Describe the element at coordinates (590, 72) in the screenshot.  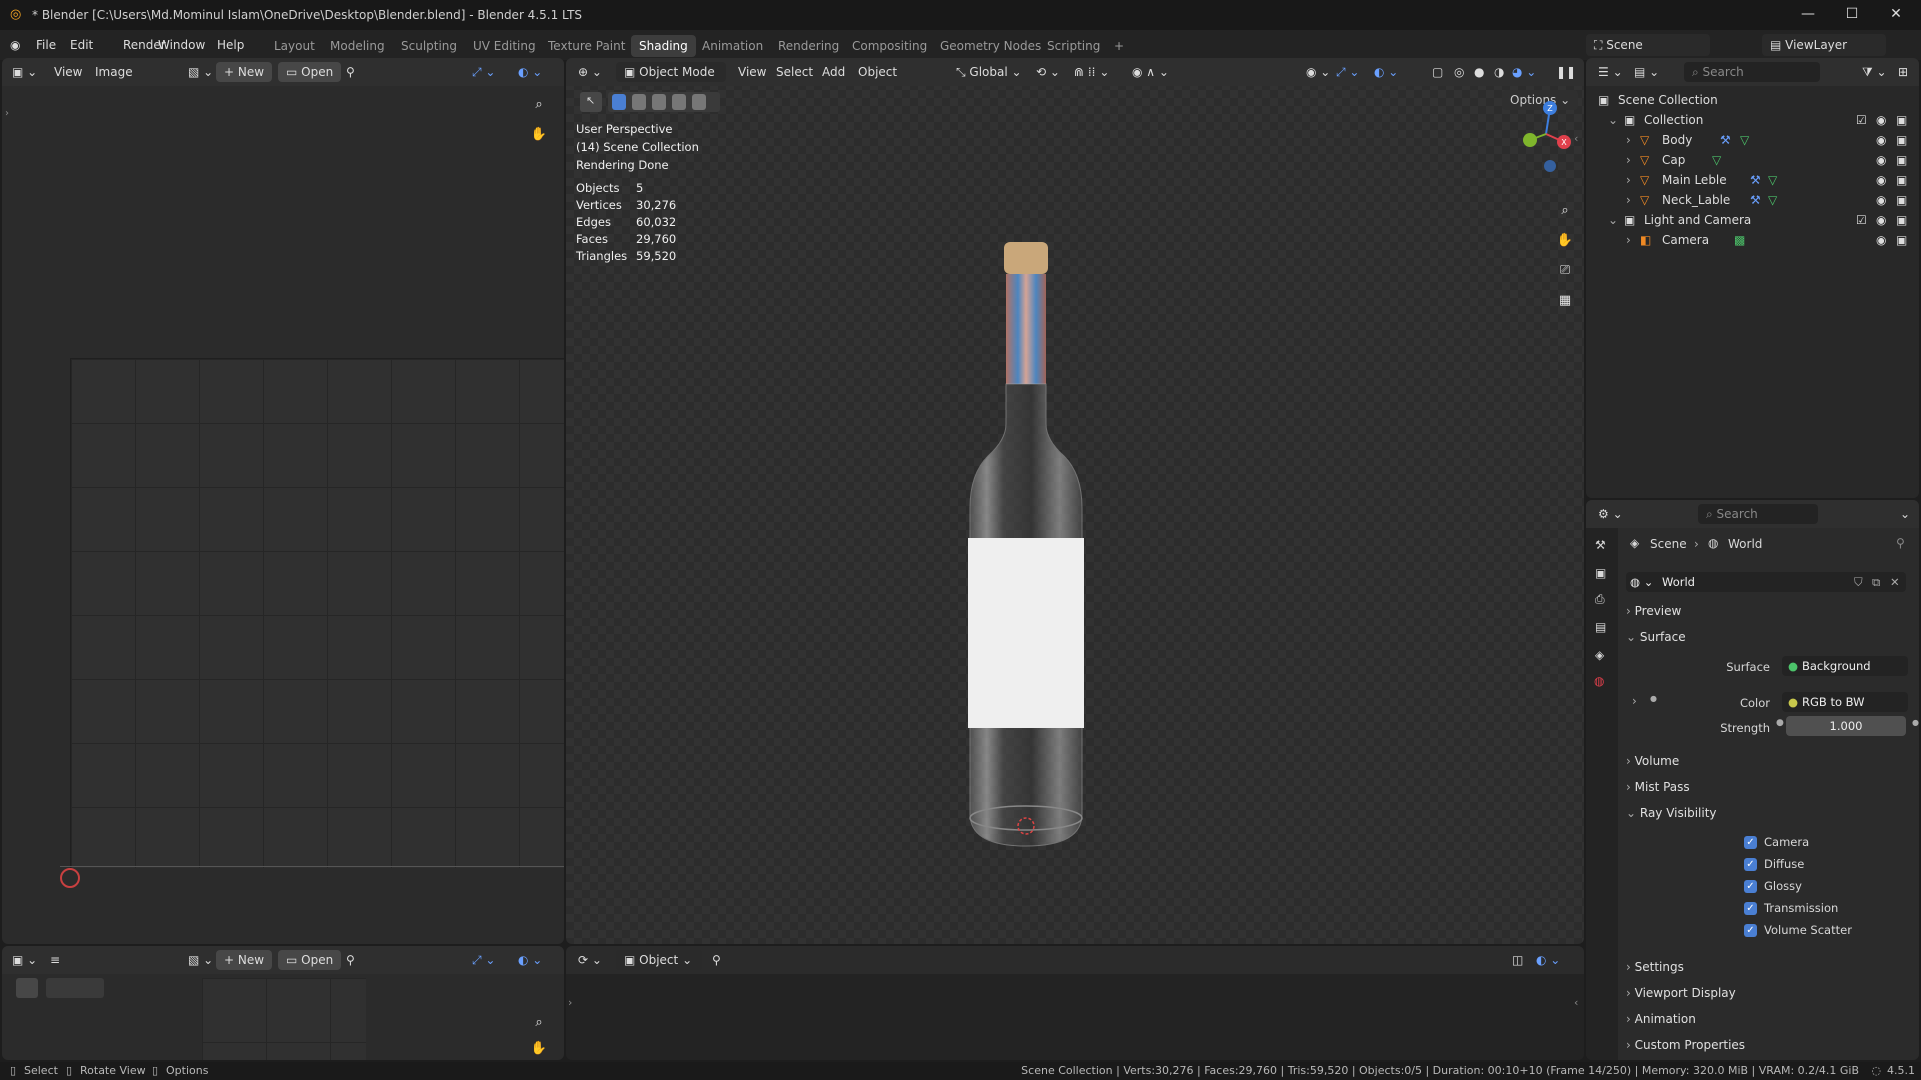
I see `editor-type-icon: ⊕ ⌄` at that location.